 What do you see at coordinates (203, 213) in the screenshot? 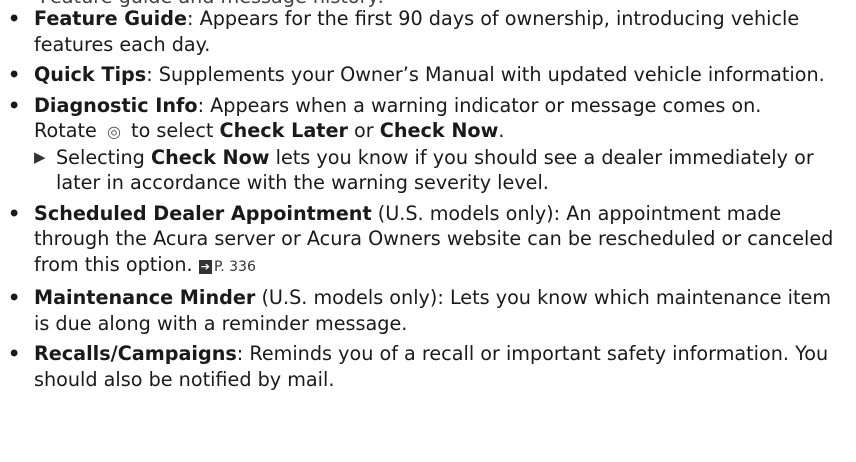
I see `item-term: Scheduled Dealer Appointment` at bounding box center [203, 213].